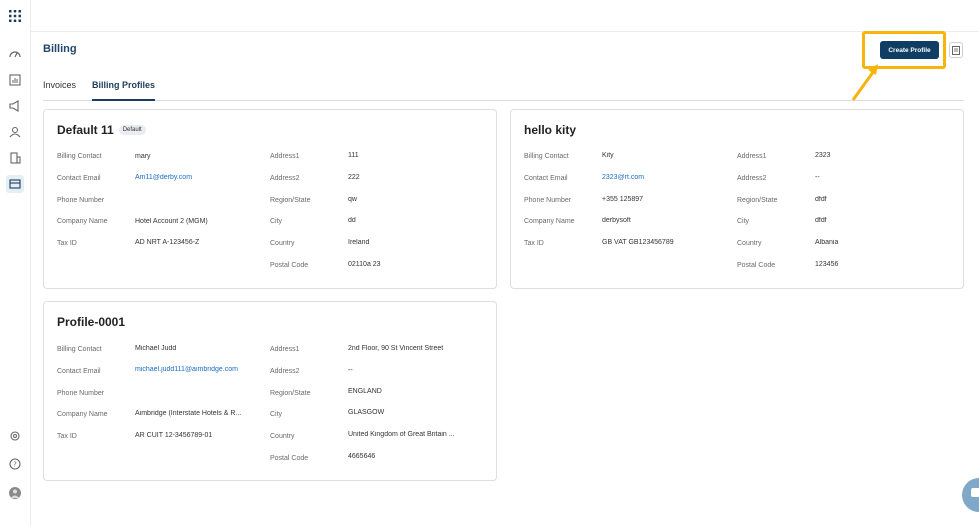 This screenshot has width=979, height=526. Describe the element at coordinates (396, 348) in the screenshot. I see `field-value: 2nd Floor, 90 St Vincent Street` at that location.